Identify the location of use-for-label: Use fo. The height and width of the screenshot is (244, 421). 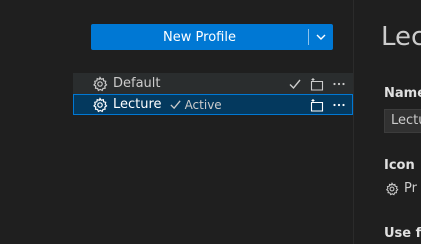
(402, 233).